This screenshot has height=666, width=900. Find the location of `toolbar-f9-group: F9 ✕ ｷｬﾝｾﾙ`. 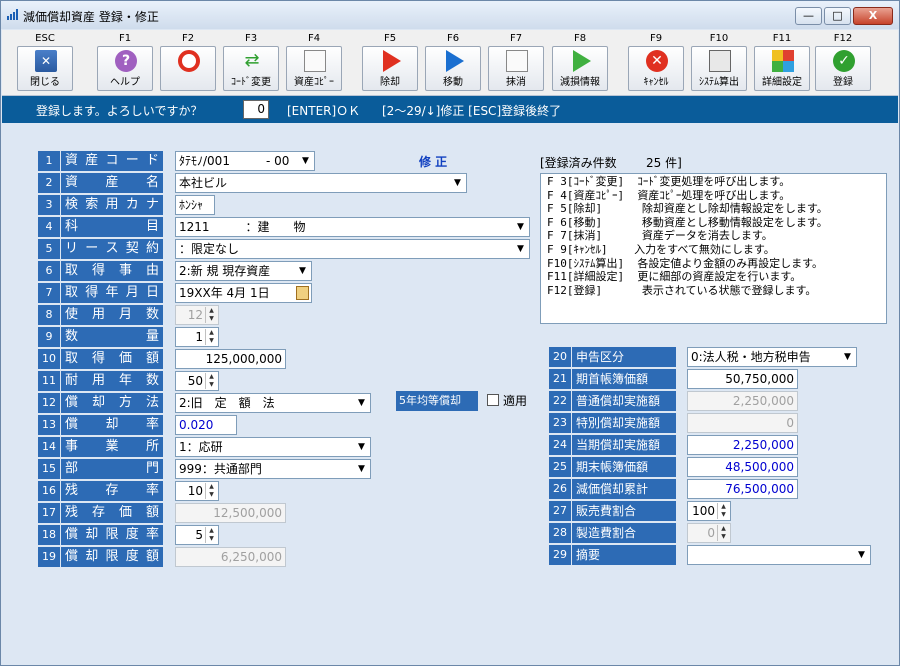

toolbar-f9-group: F9 ✕ ｷｬﾝｾﾙ is located at coordinates (656, 64).